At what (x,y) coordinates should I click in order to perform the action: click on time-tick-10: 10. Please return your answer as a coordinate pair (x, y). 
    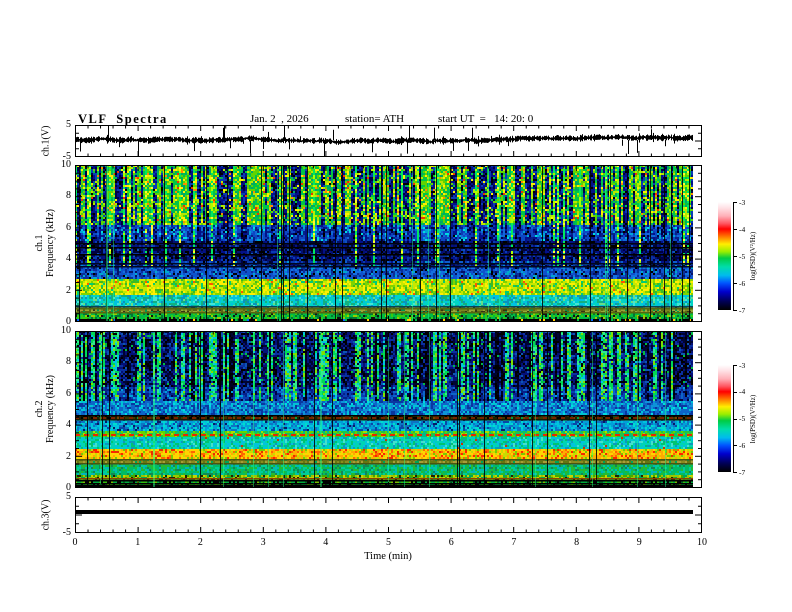
    Looking at the image, I should click on (702, 542).